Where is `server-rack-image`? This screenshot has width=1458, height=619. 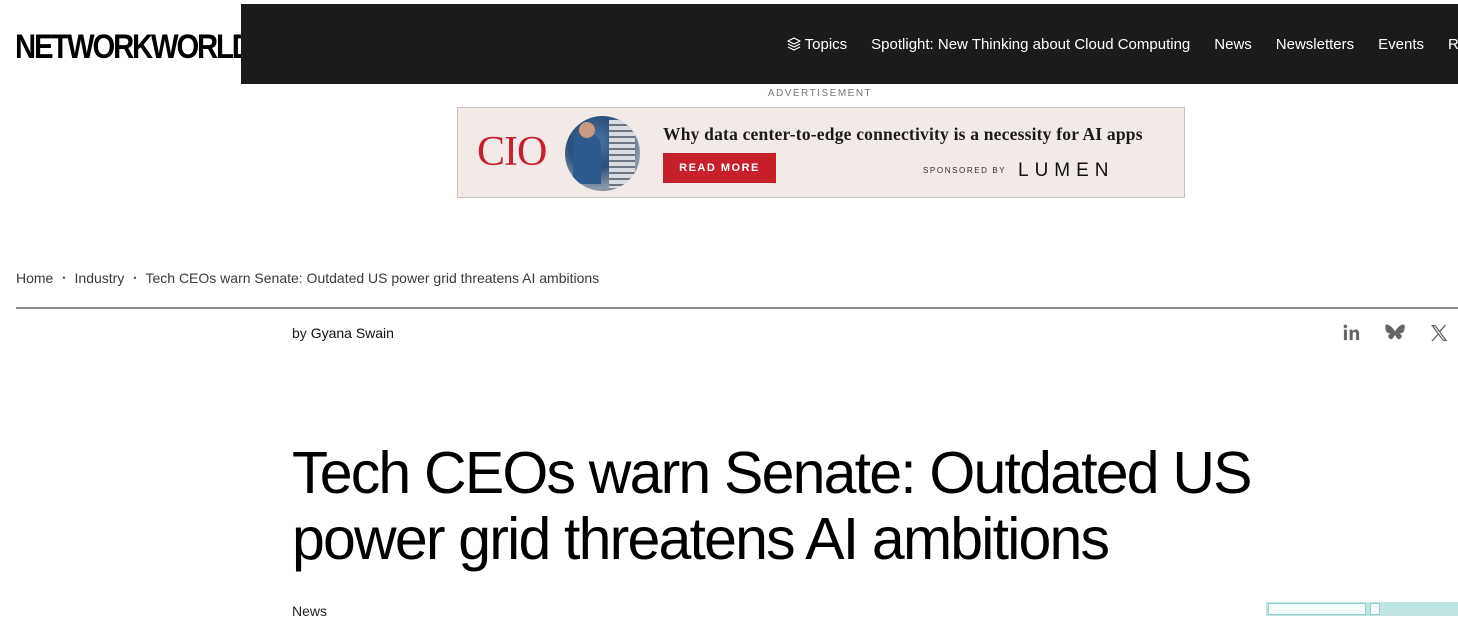
server-rack-image is located at coordinates (622, 154).